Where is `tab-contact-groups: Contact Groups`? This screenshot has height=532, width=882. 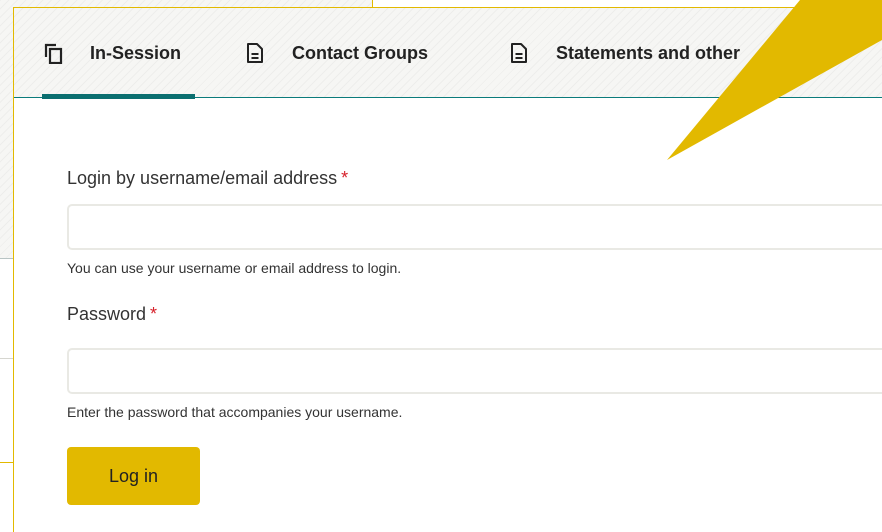
tab-contact-groups: Contact Groups is located at coordinates (336, 53).